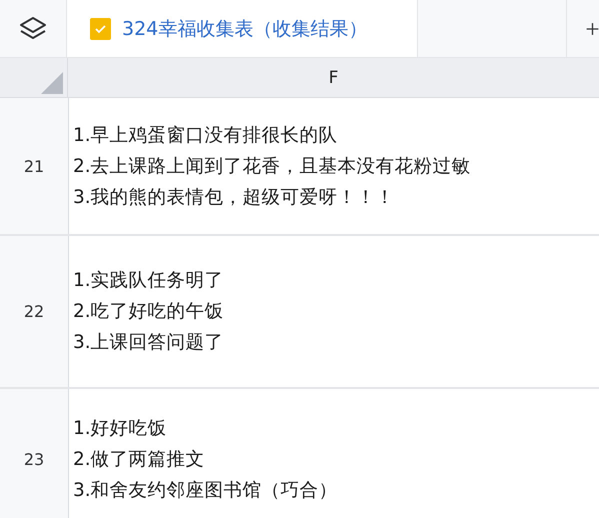  Describe the element at coordinates (206, 490) in the screenshot. I see `cell-text: 3.和舍友约邻座图书馆（巧合）` at that location.